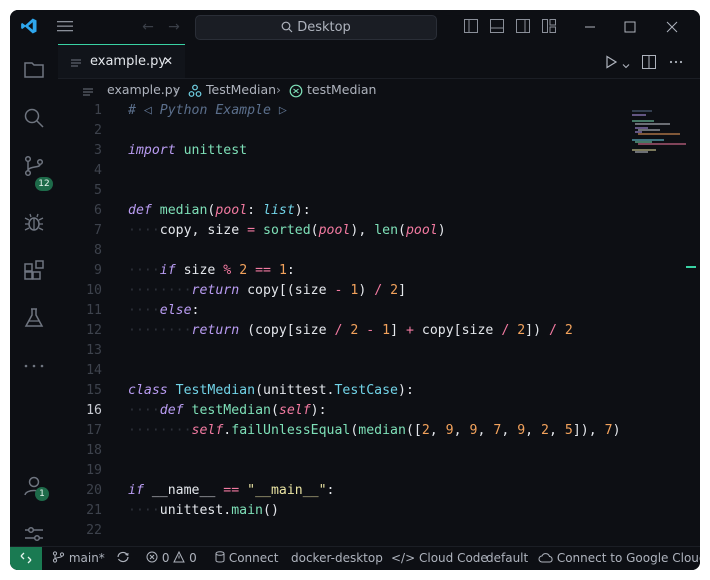 Image resolution: width=710 pixels, height=580 pixels. I want to click on code-text: ········return copy[(size - 1) / 2], so click(267, 290).